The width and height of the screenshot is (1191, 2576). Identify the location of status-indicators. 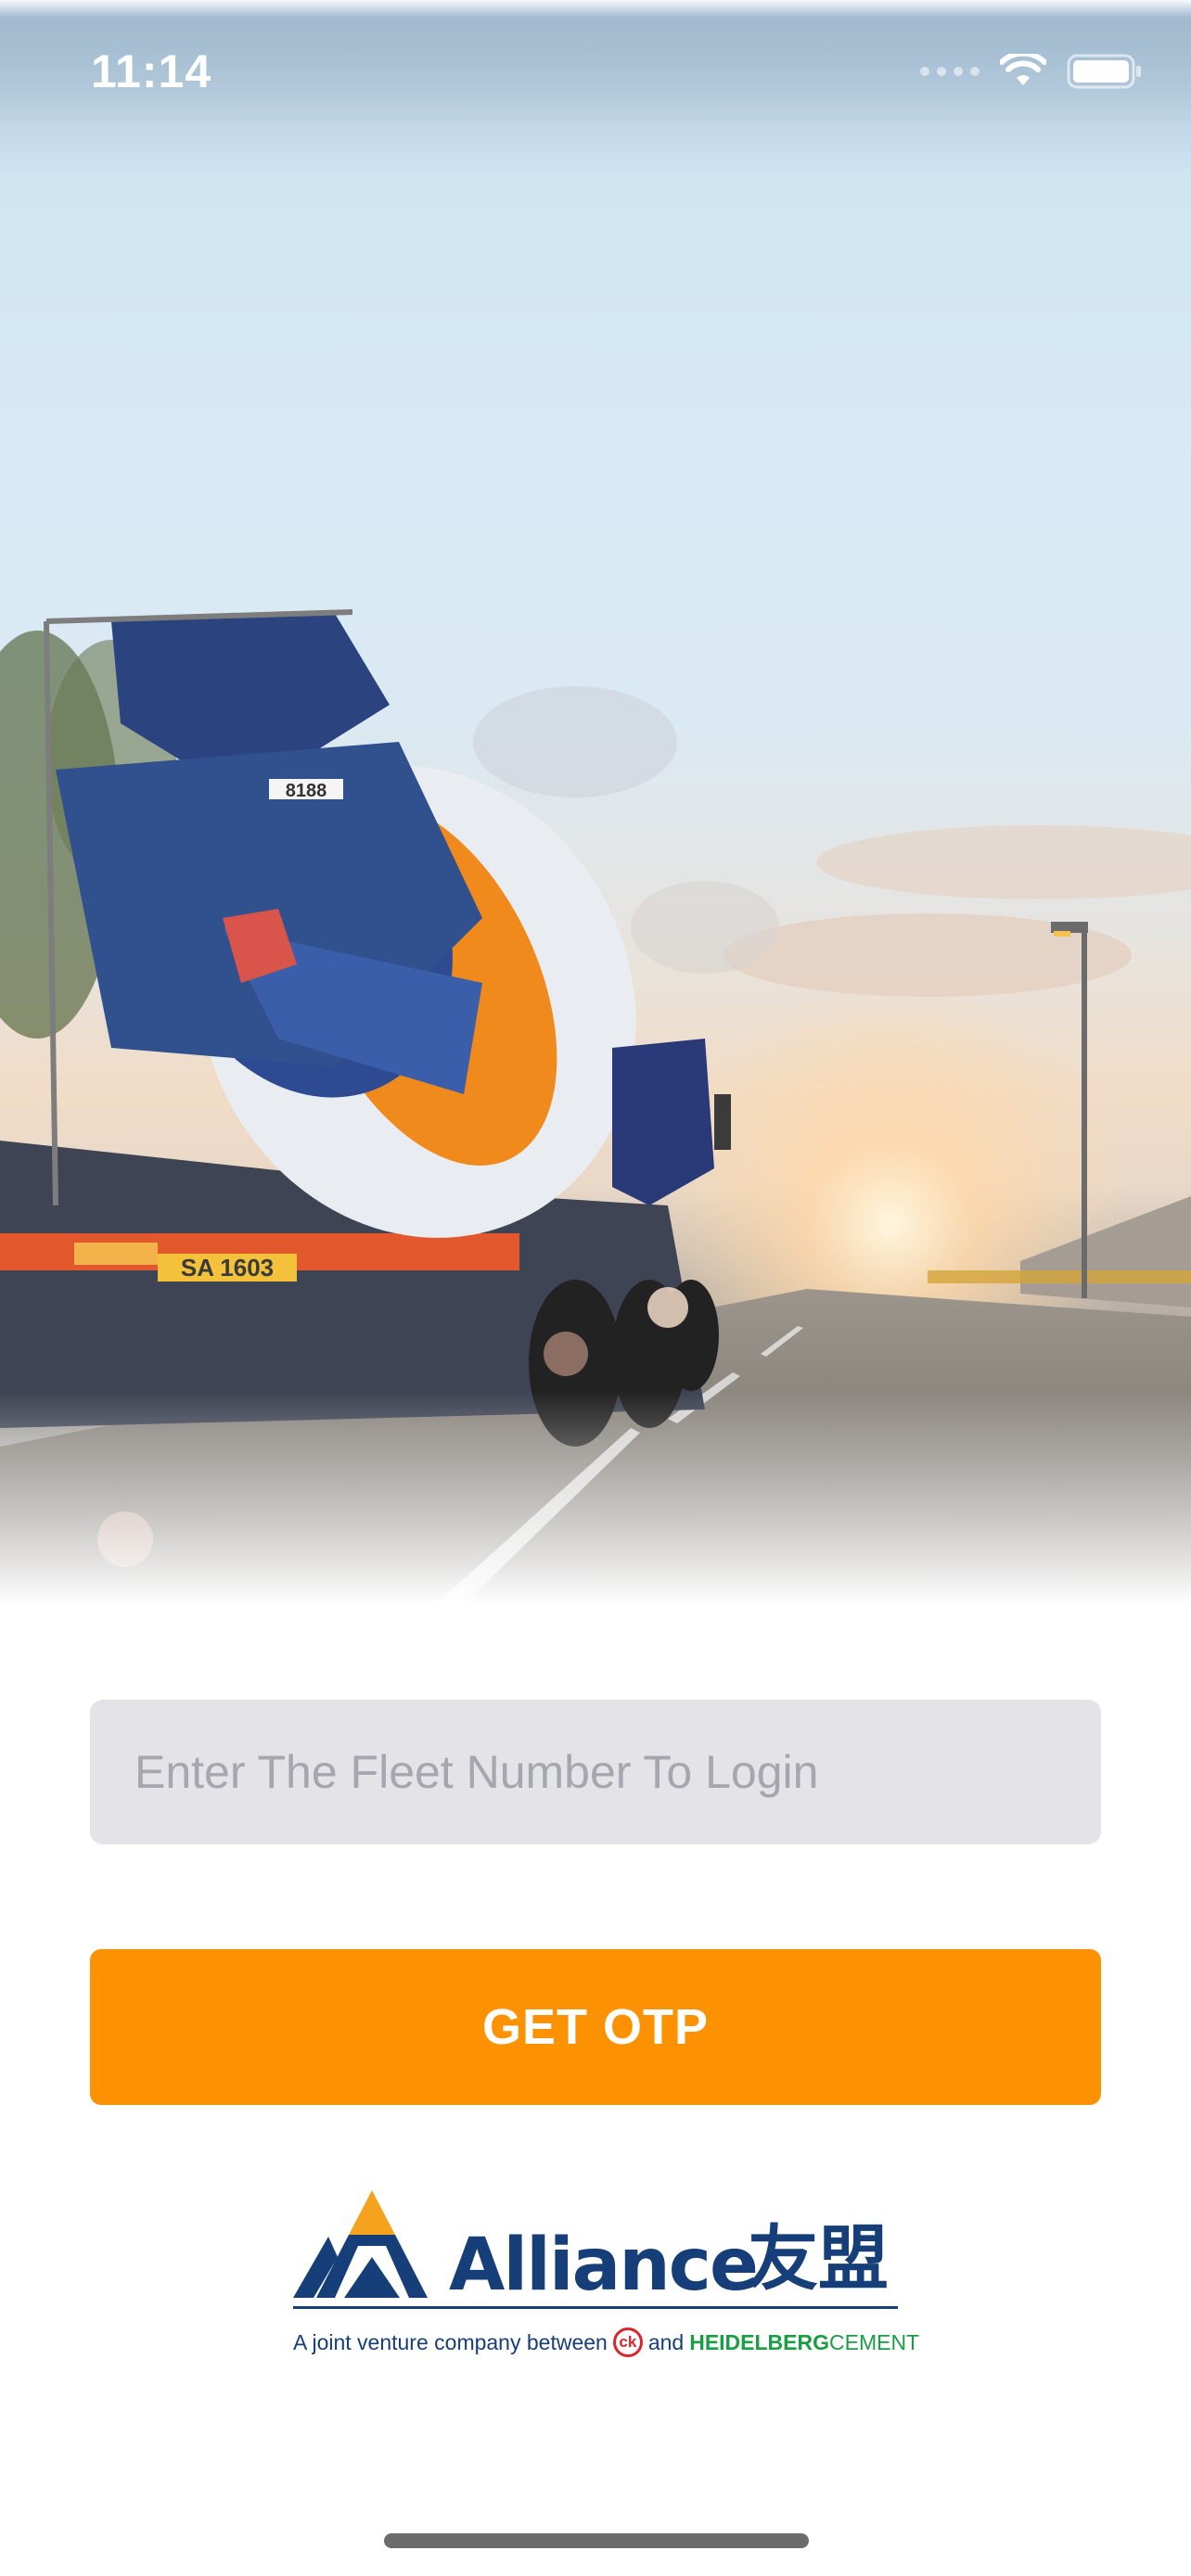
(1032, 71).